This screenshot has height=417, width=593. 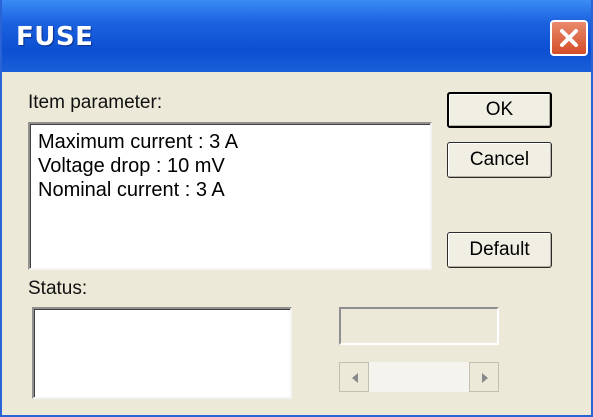 I want to click on scroll-left-button, so click(x=354, y=377).